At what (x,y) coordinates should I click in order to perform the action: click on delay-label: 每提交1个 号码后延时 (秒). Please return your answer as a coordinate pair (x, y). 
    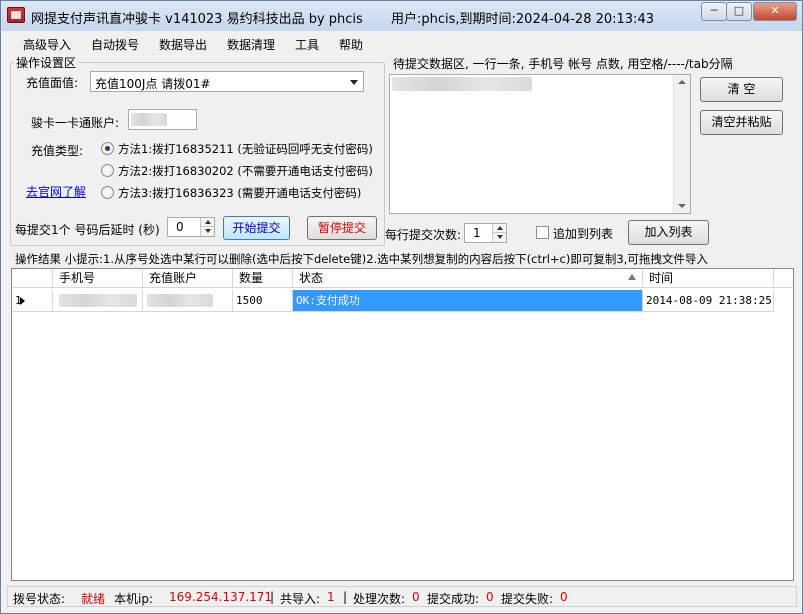
    Looking at the image, I should click on (87, 230).